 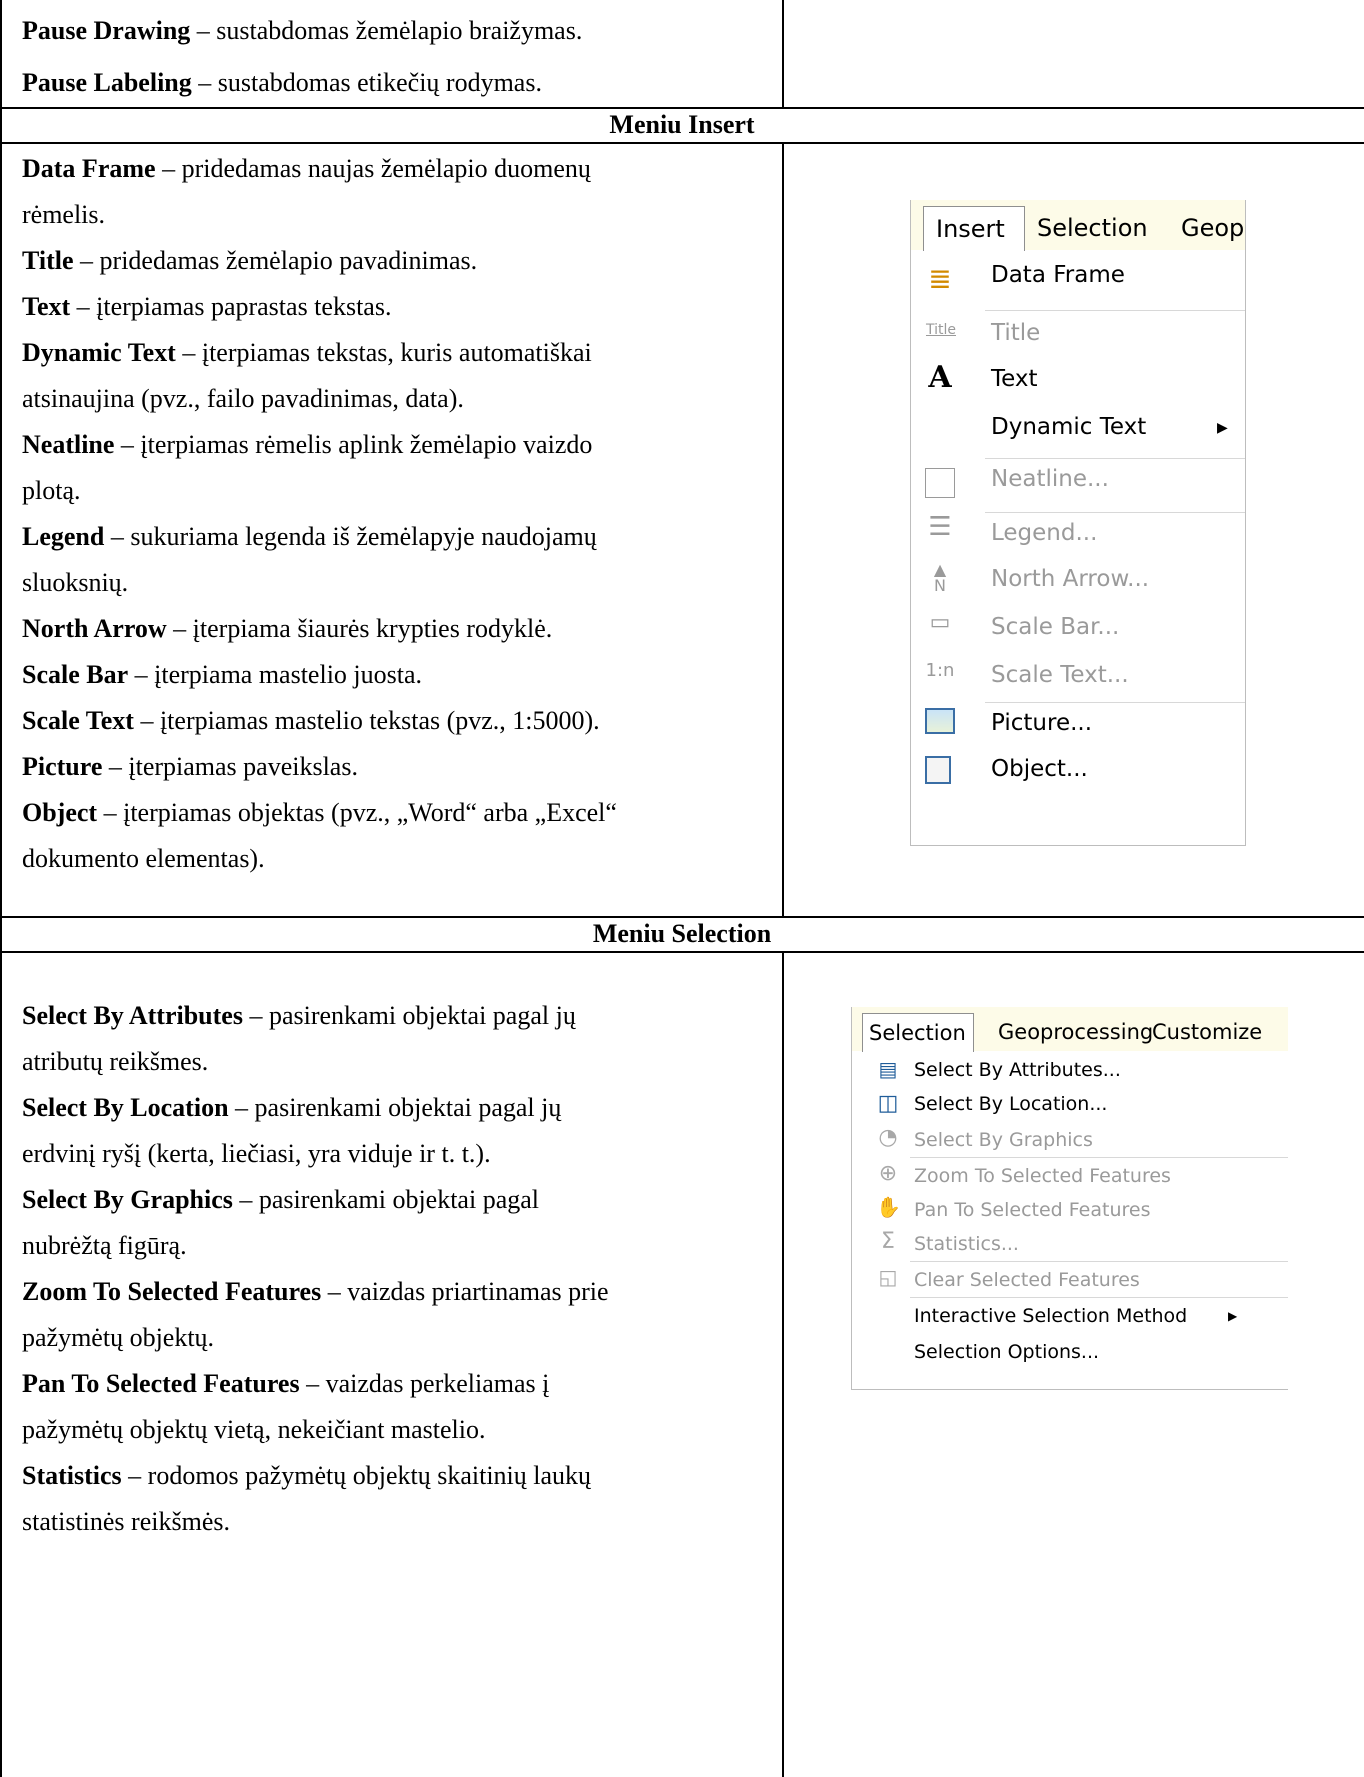 What do you see at coordinates (940, 527) in the screenshot?
I see `legend-icon: ☰` at bounding box center [940, 527].